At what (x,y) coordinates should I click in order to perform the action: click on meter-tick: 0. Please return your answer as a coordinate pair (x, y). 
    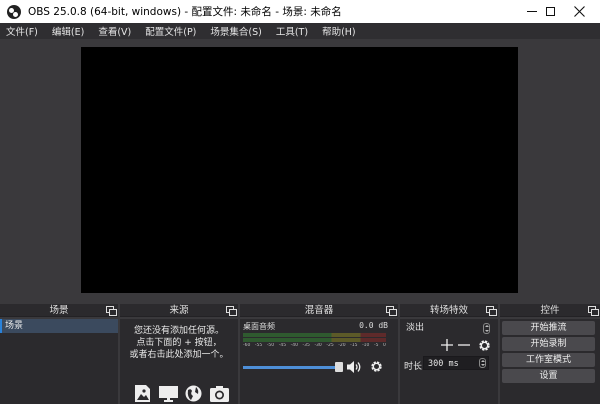
    Looking at the image, I should click on (384, 345).